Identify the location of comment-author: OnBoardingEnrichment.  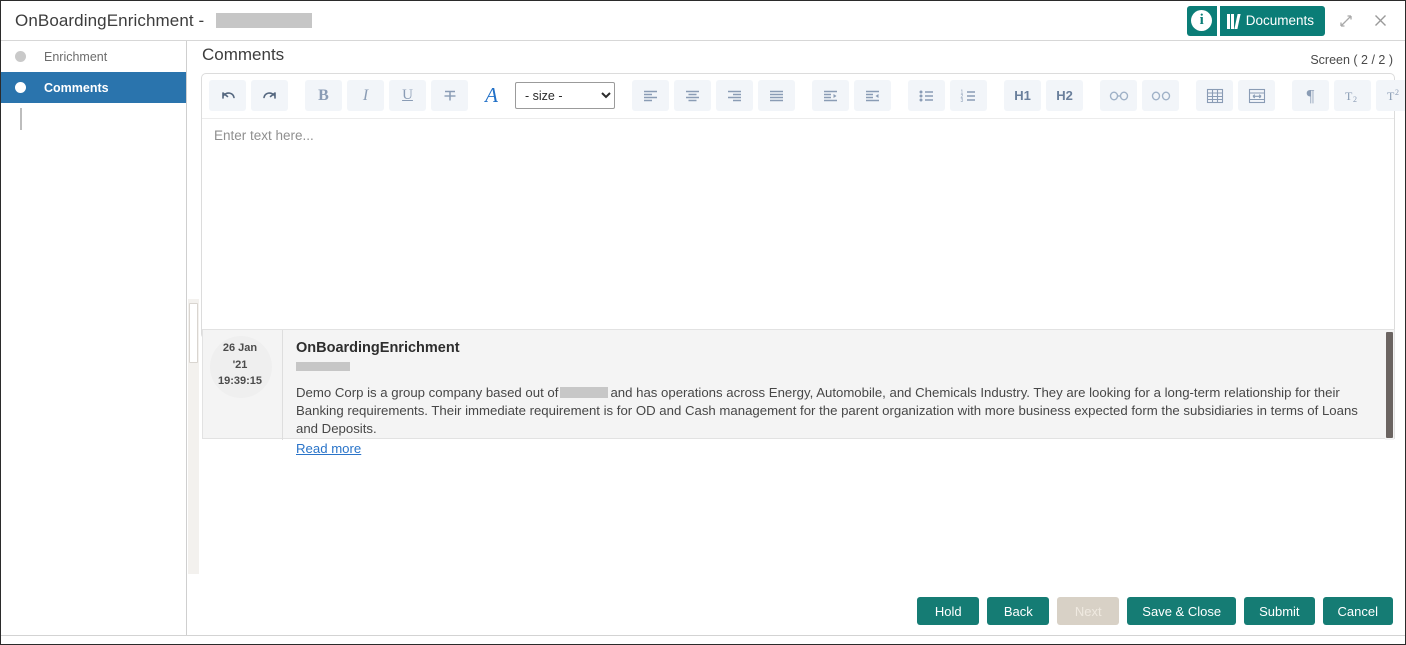
(378, 348).